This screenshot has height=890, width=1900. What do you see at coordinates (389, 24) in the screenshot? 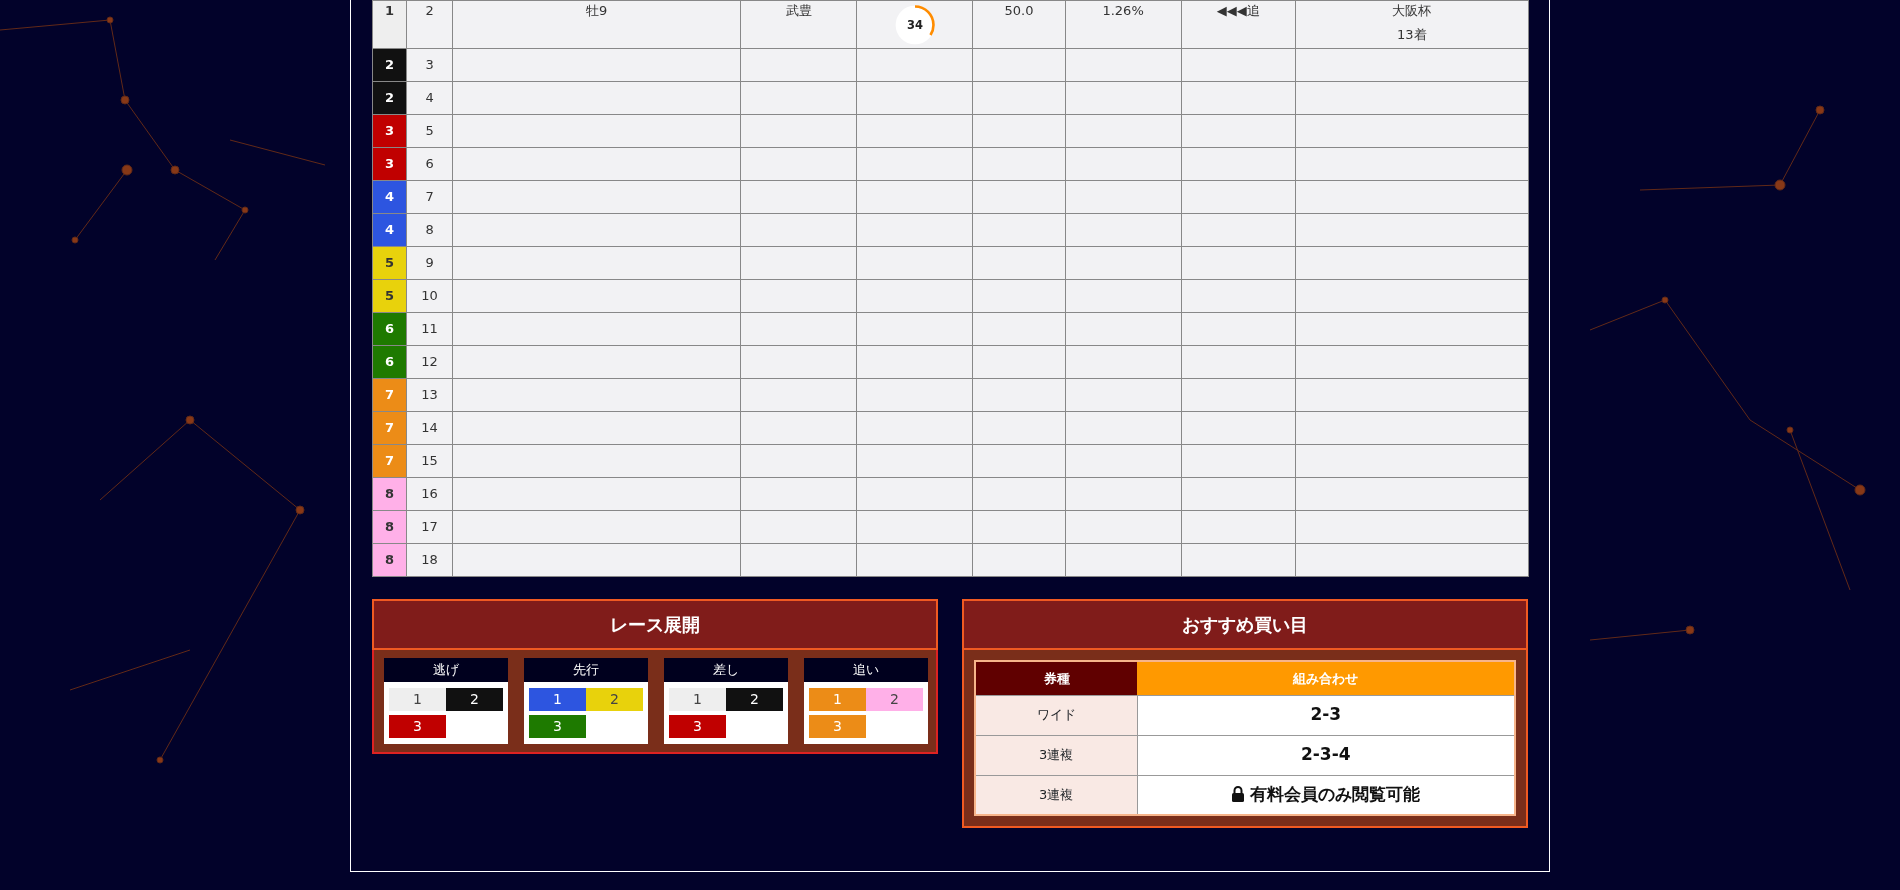
I see `frame-number-cell: 1` at bounding box center [389, 24].